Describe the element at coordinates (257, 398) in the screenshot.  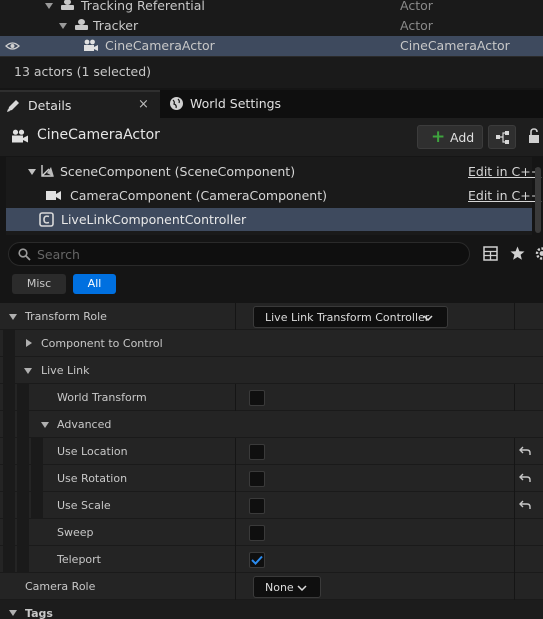
I see `world-transform-checkbox` at that location.